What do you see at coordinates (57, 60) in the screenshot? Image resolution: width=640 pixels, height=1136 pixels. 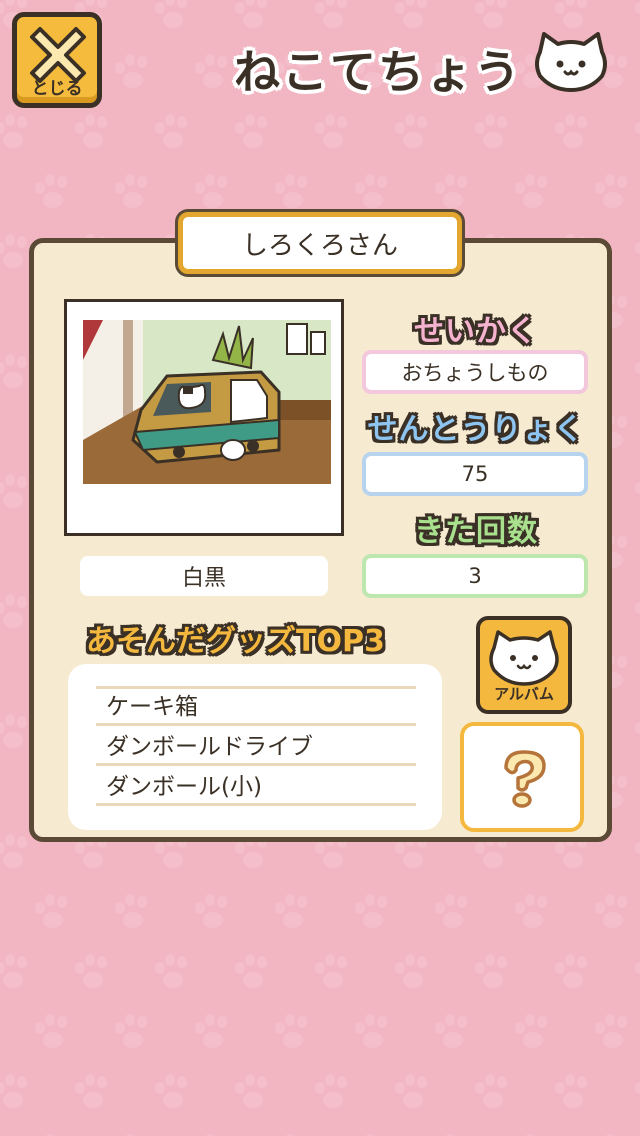 I see `close-button: とじる` at bounding box center [57, 60].